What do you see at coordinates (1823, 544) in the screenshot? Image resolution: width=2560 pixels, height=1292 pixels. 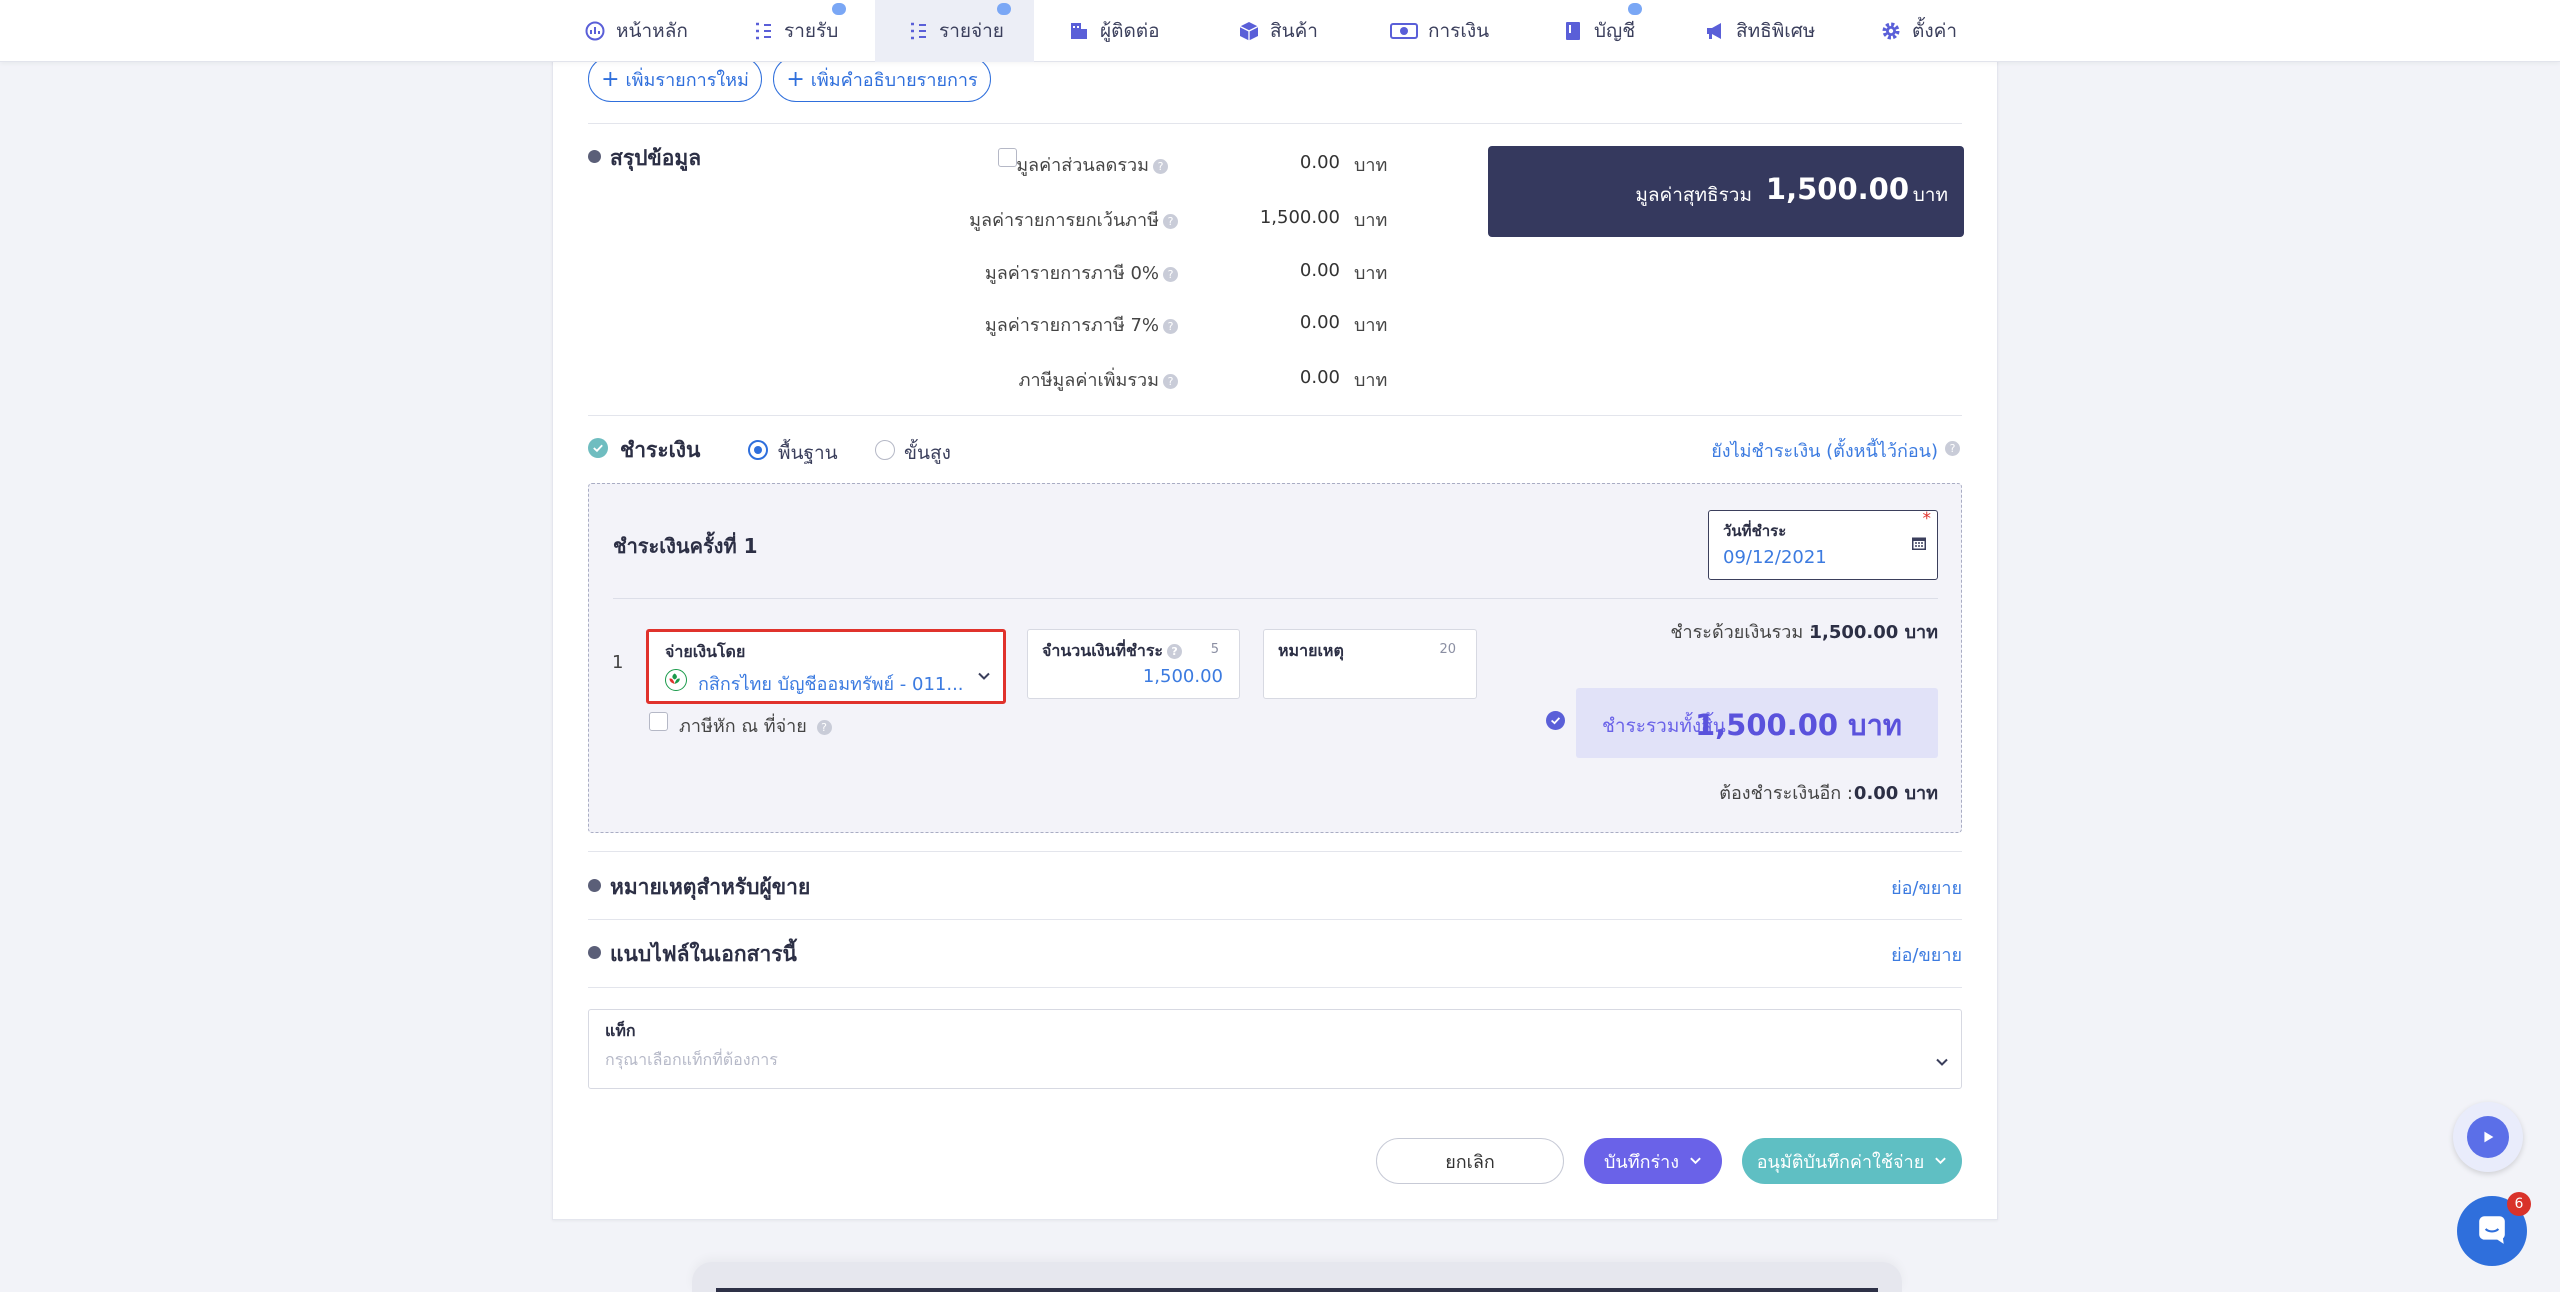 I see `payment-date-field: วันที่ชำระ 09/12/2021 *` at bounding box center [1823, 544].